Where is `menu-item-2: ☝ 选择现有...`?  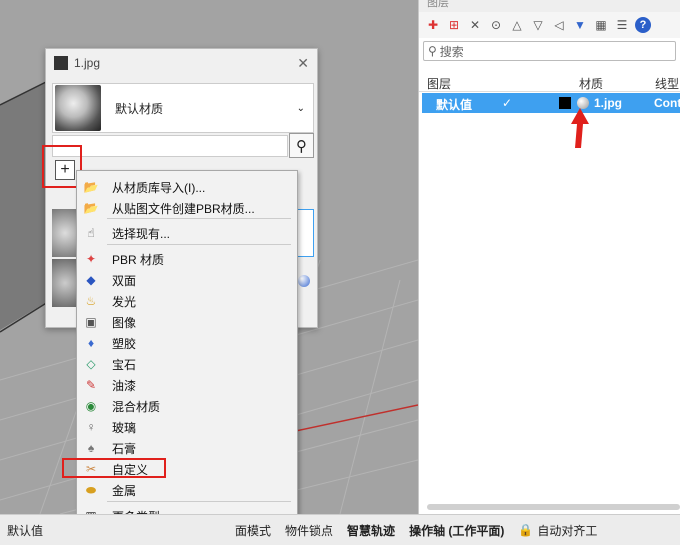 menu-item-2: ☝ 选择现有... is located at coordinates (187, 233).